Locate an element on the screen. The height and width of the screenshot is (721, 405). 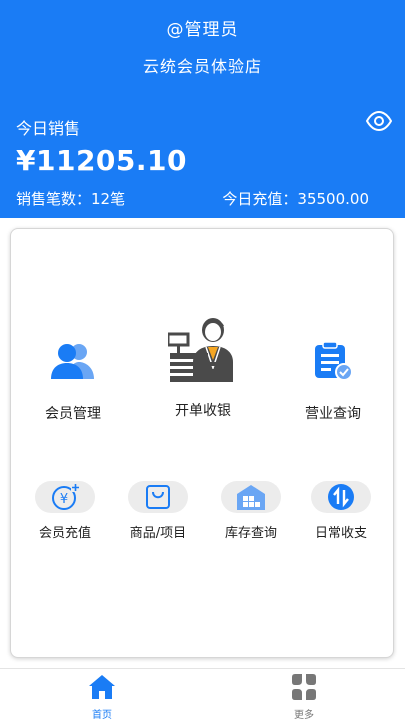
yen-plus-icon: ¥ is located at coordinates (66, 496).